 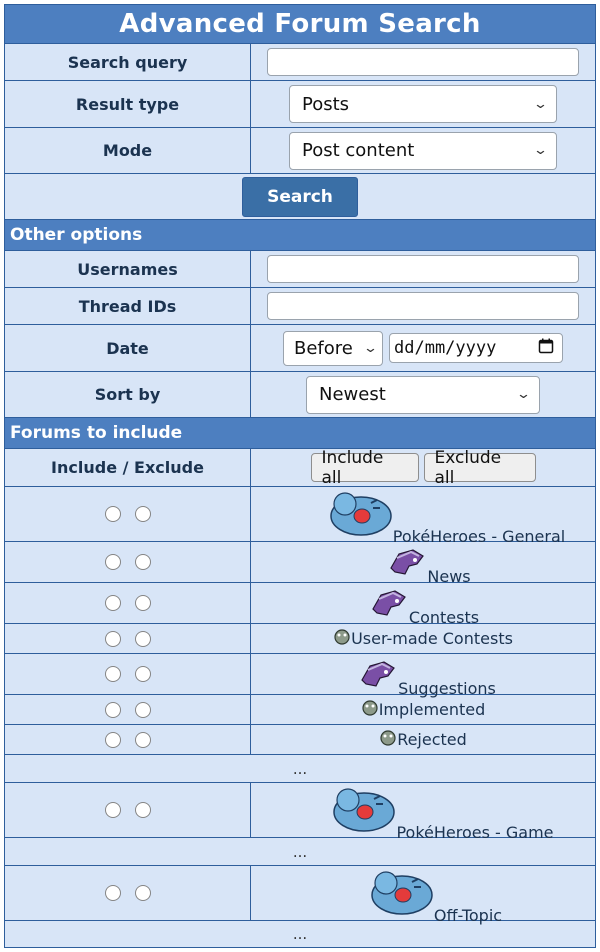 What do you see at coordinates (358, 150) in the screenshot?
I see `mode-value: Post content` at bounding box center [358, 150].